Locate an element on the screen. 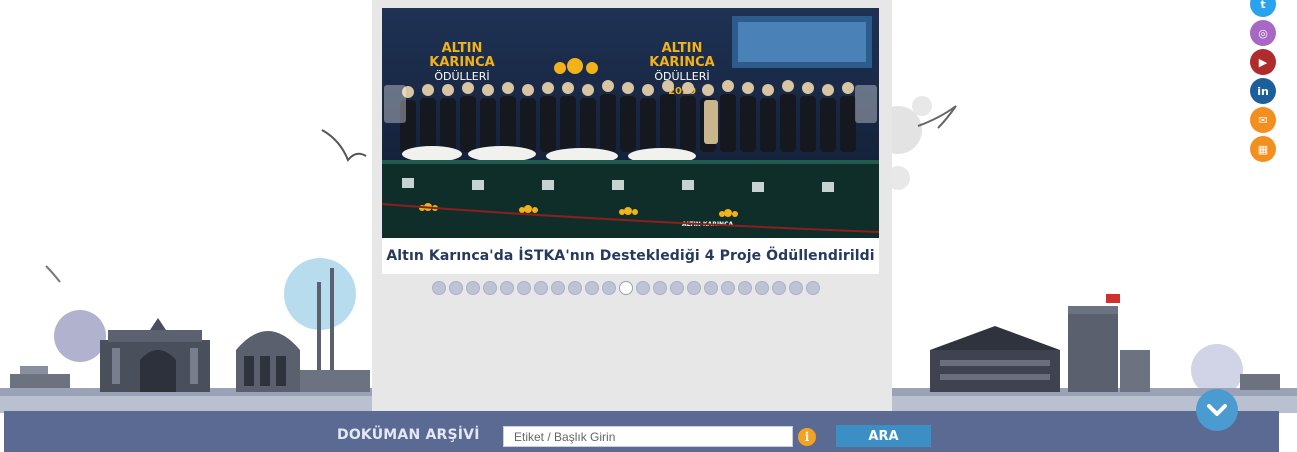 The image size is (1297, 452). sign-left-line3: ÖDÜLLERİ is located at coordinates (461, 76).